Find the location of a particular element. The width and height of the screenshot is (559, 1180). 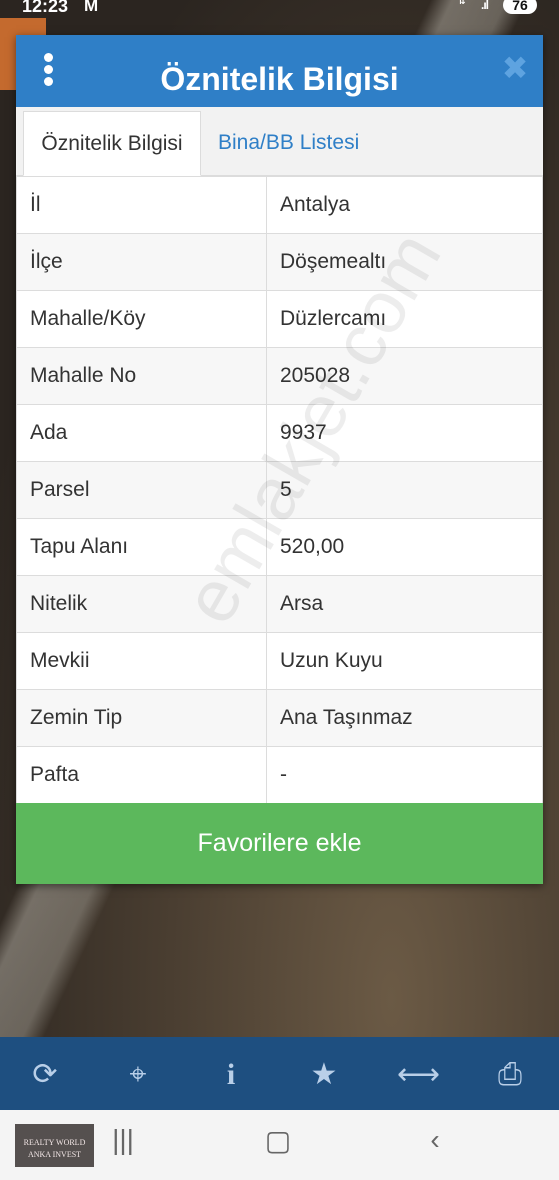

back-button: ‹ is located at coordinates (435, 1140).